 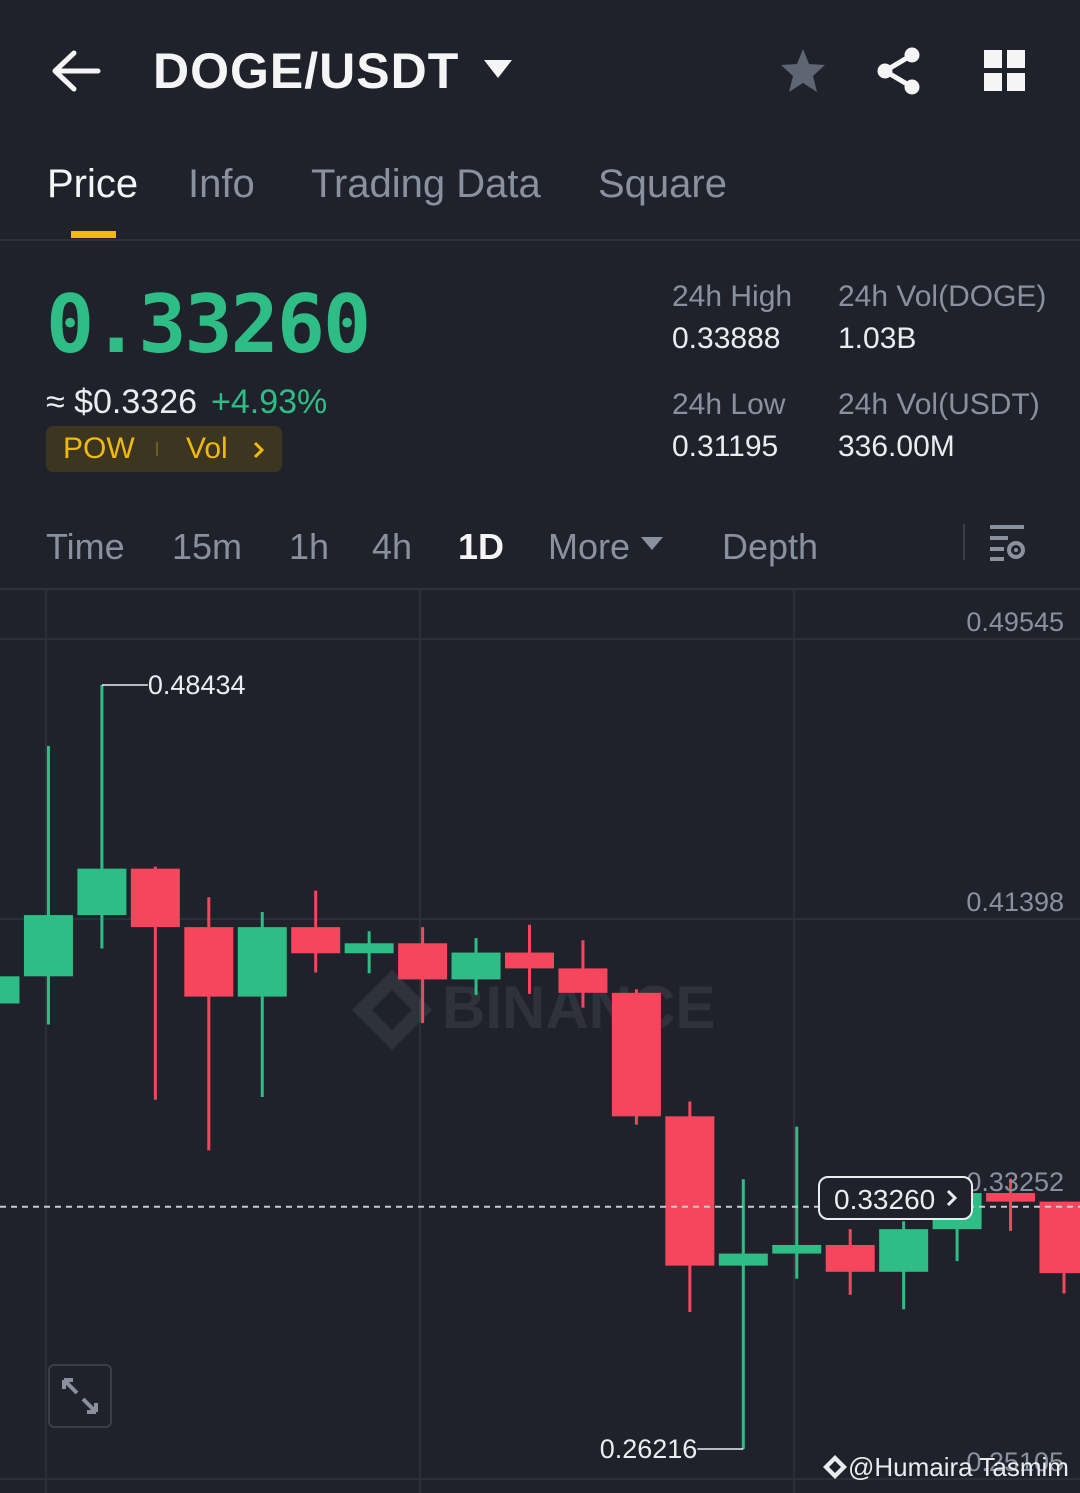 I want to click on y-tick-label: 0.41398, so click(x=1015, y=902).